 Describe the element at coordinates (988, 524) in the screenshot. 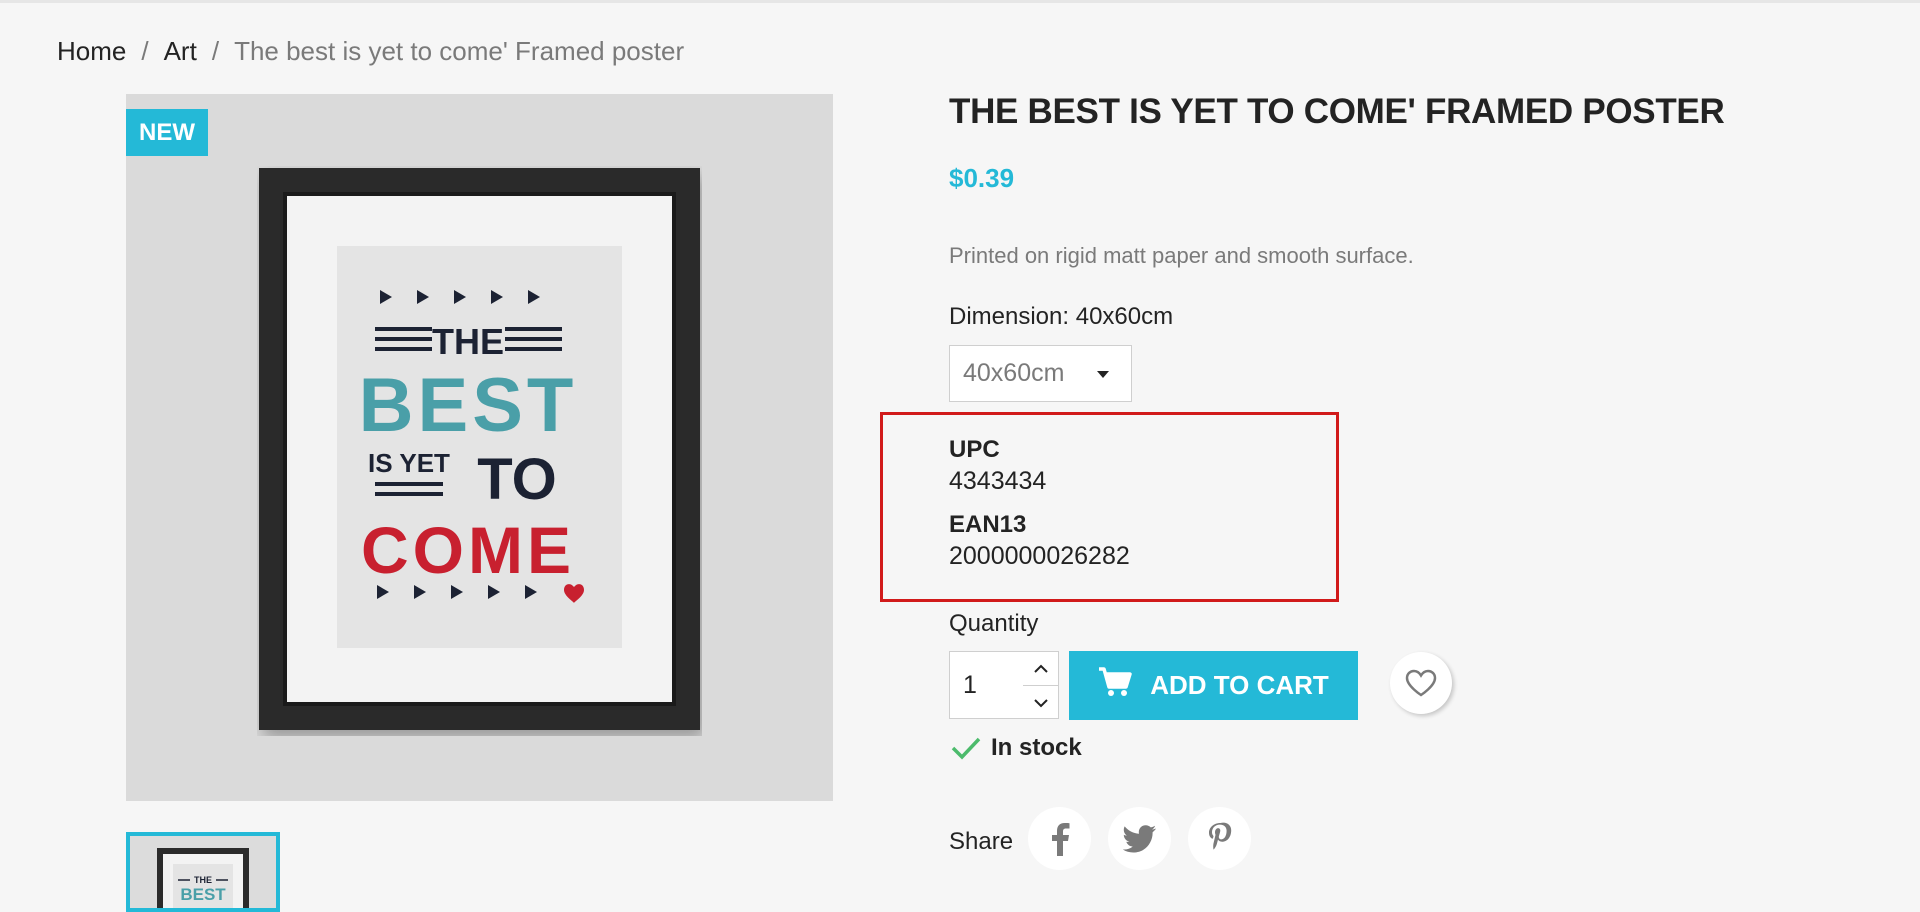

I see `ean13-label: EAN13` at that location.